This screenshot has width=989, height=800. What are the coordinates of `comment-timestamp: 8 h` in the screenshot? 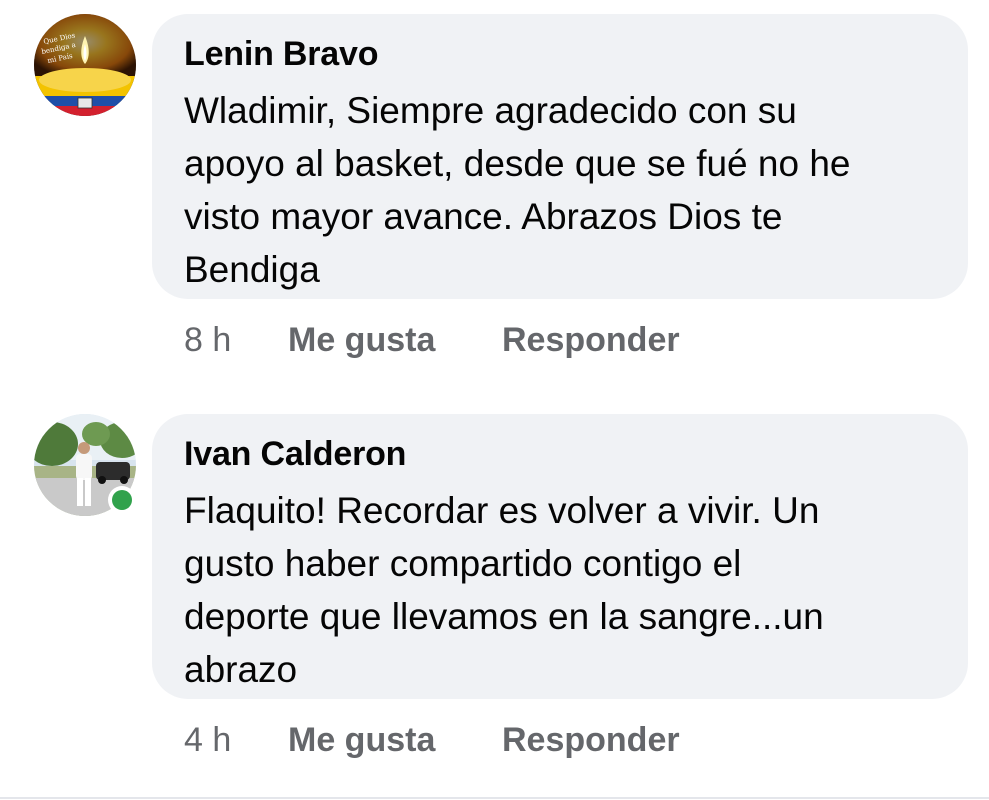 It's located at (236, 340).